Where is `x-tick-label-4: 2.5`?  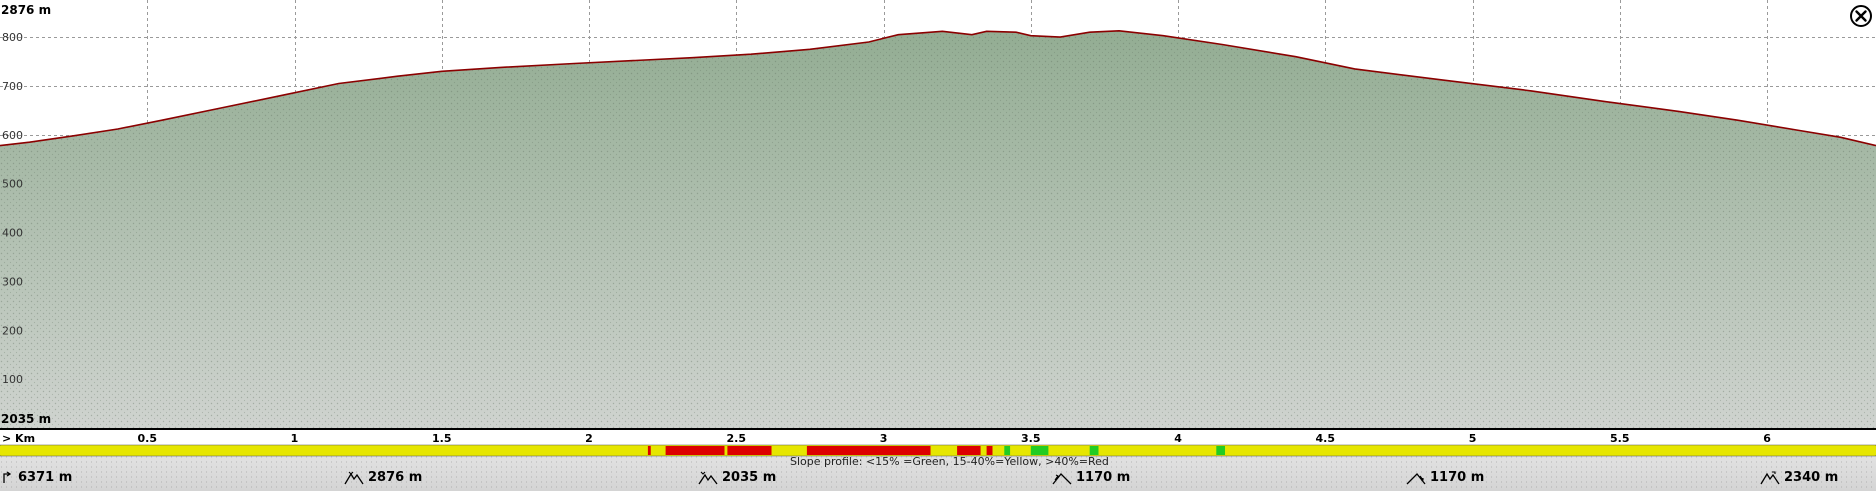 x-tick-label-4: 2.5 is located at coordinates (737, 438).